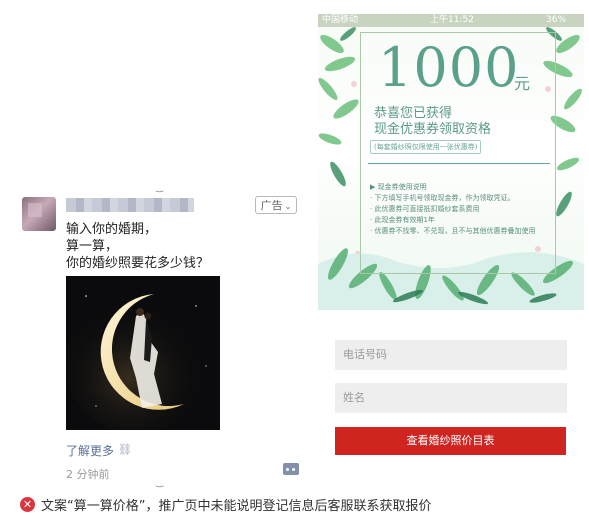 The image size is (589, 526). What do you see at coordinates (451, 398) in the screenshot?
I see `name-input: 姓名` at bounding box center [451, 398].